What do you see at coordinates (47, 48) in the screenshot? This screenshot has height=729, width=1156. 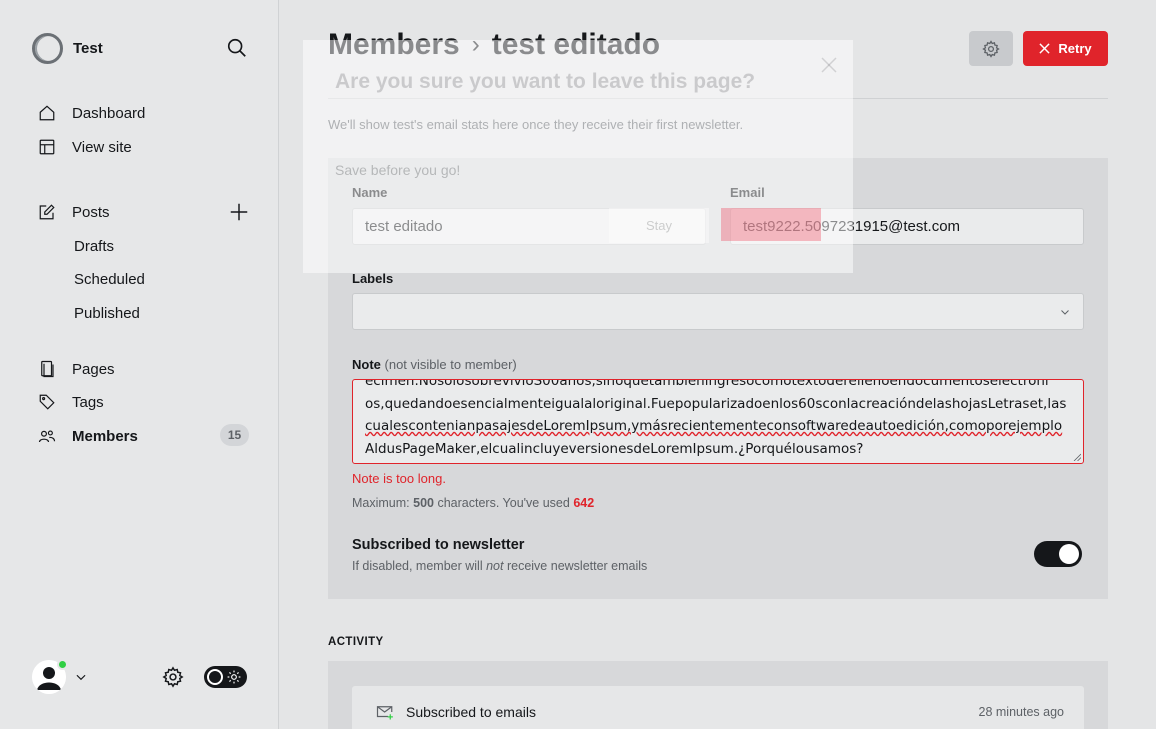 I see `site-logo` at bounding box center [47, 48].